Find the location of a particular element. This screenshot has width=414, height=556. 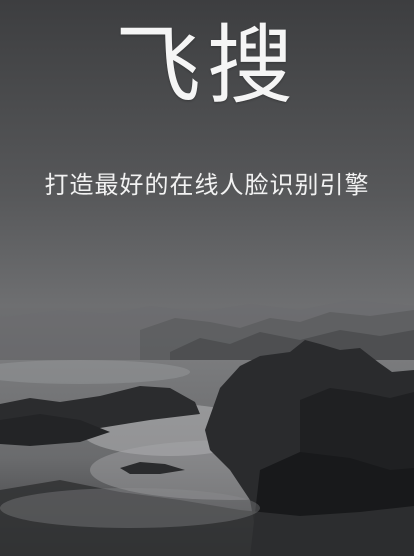

app-tagline: 打造最好的在线人脸识别引擎 is located at coordinates (207, 185).